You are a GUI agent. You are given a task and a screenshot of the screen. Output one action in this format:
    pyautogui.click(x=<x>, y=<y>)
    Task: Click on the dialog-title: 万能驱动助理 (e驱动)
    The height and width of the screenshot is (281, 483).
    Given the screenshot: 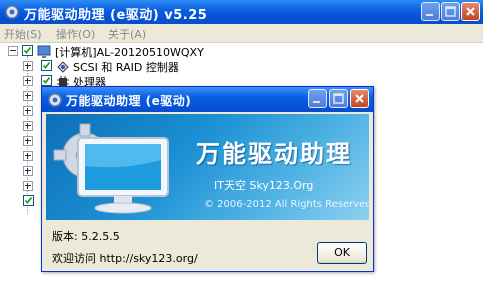 What is the action you would take?
    pyautogui.click(x=129, y=101)
    